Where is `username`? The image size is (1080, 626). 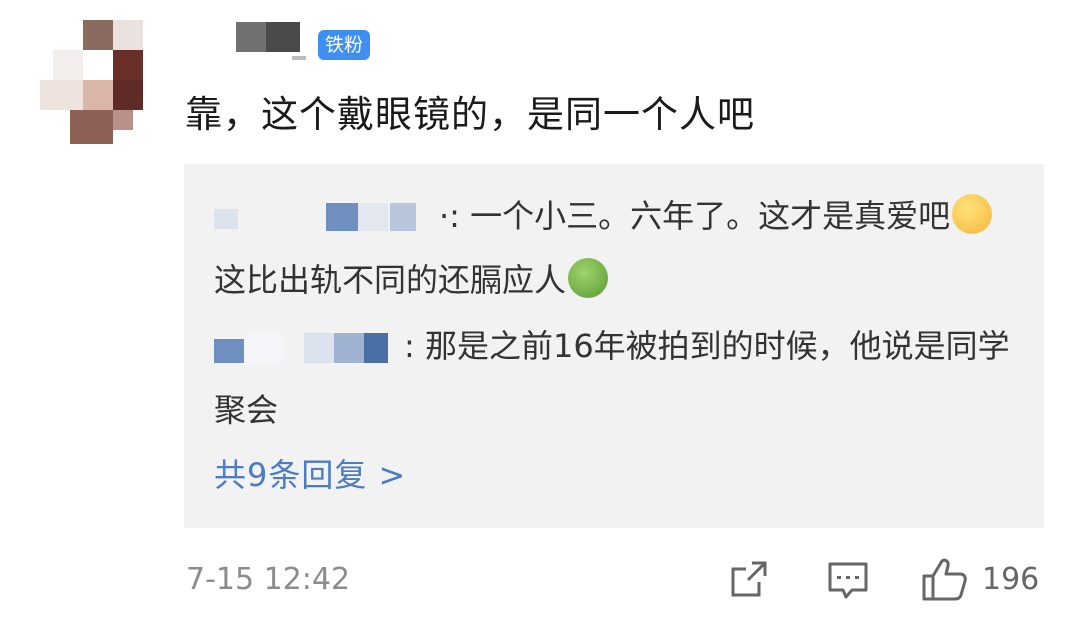
username is located at coordinates (271, 41).